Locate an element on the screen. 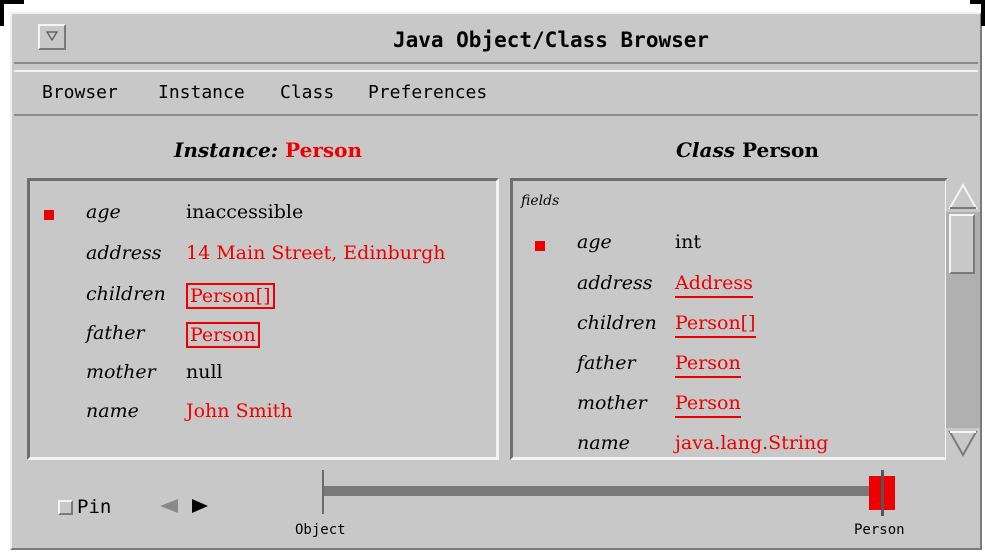 This screenshot has height=552, width=985. type-link-father: Person is located at coordinates (708, 365).